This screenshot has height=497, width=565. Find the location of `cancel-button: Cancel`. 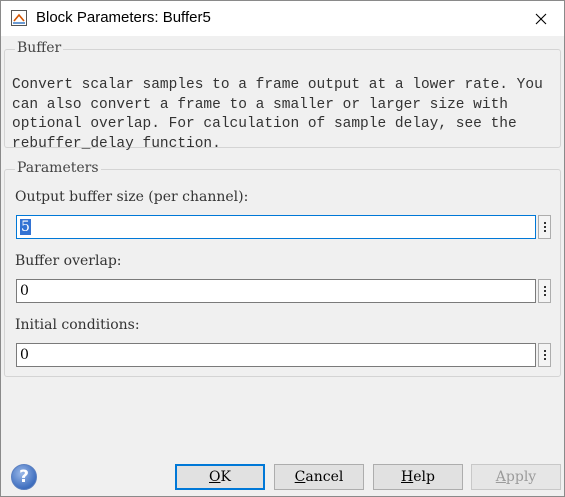

cancel-button: Cancel is located at coordinates (319, 477).